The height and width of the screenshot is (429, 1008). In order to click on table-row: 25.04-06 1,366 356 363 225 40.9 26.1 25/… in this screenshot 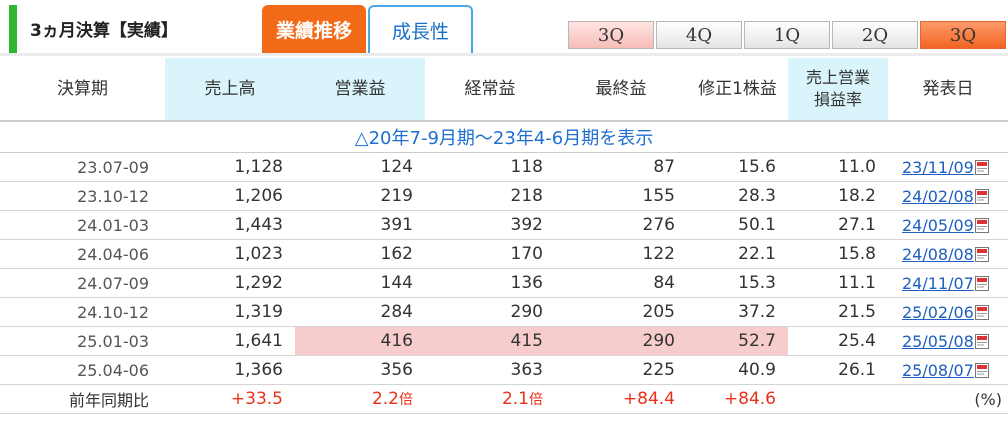, I will do `click(504, 370)`.